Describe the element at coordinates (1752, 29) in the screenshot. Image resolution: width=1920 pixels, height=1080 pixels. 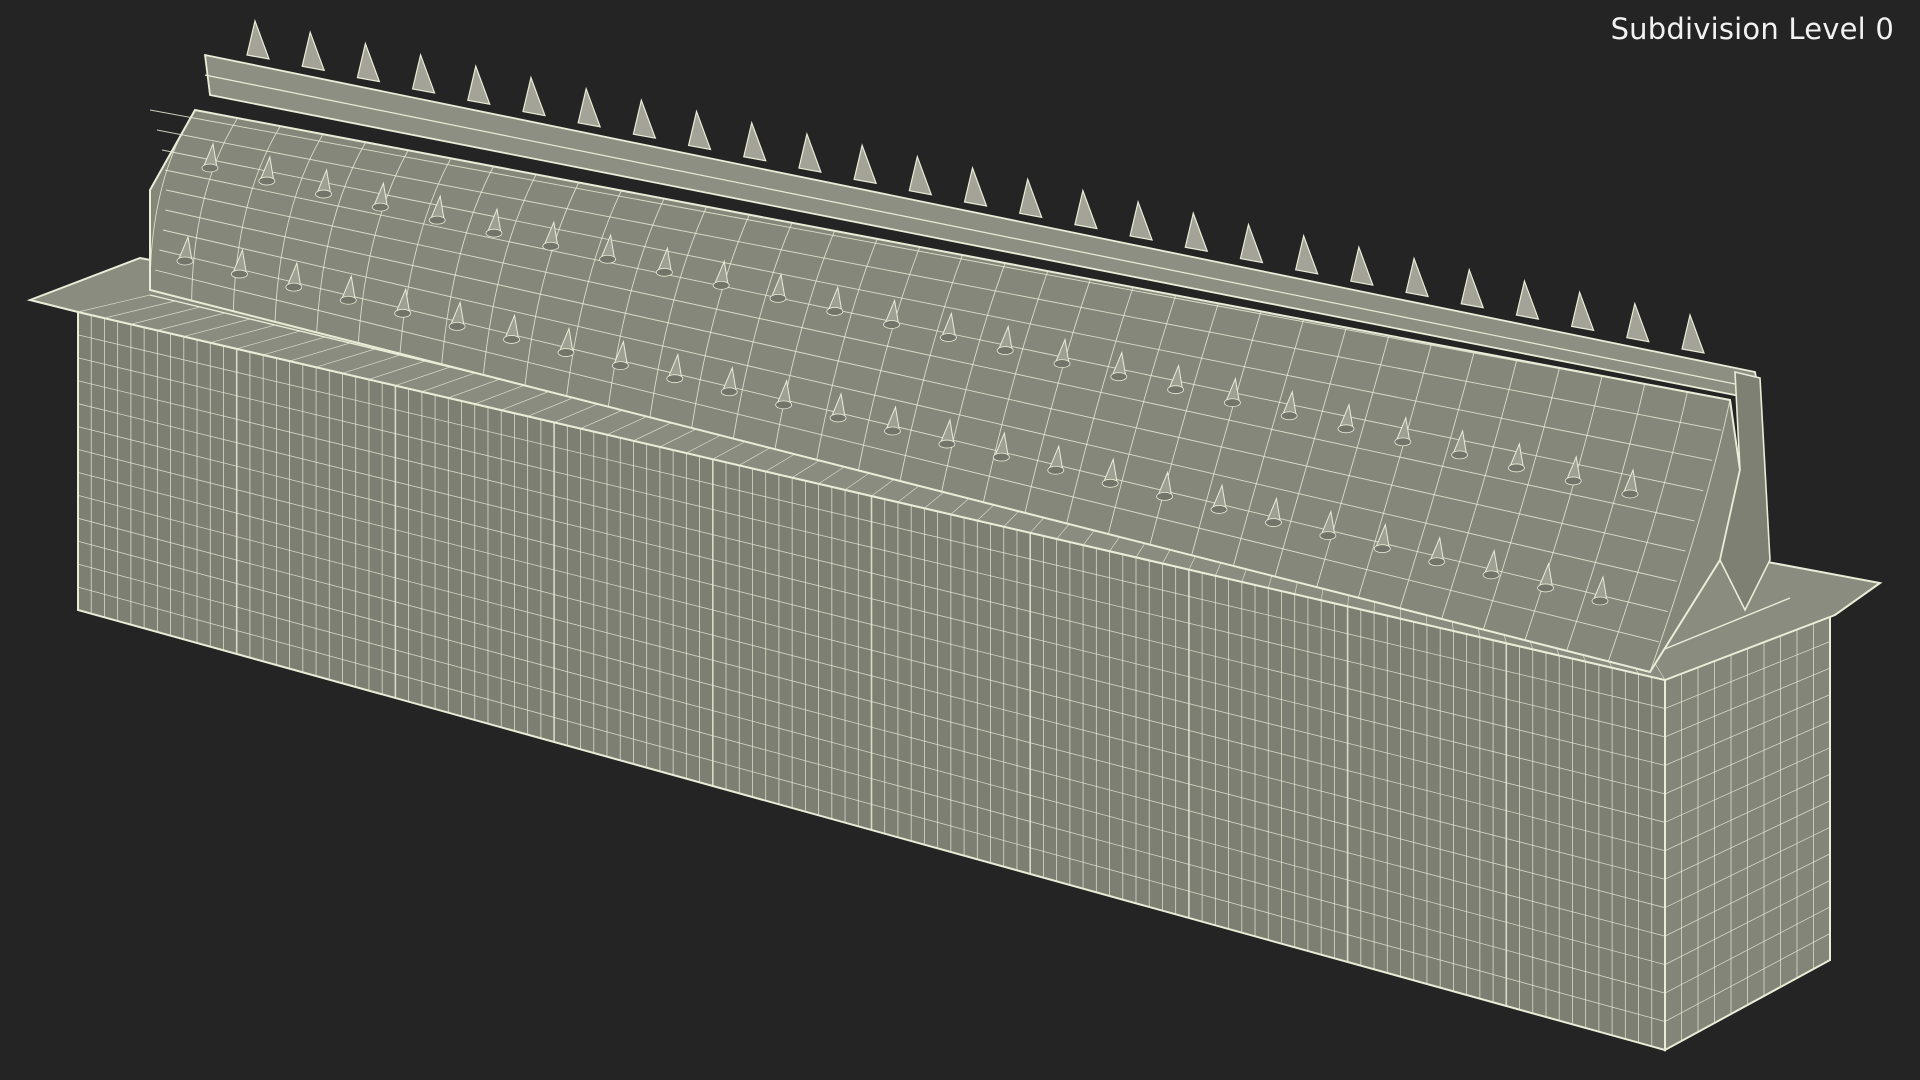
I see `subdivision-level-label: Subdivision Level 0` at that location.